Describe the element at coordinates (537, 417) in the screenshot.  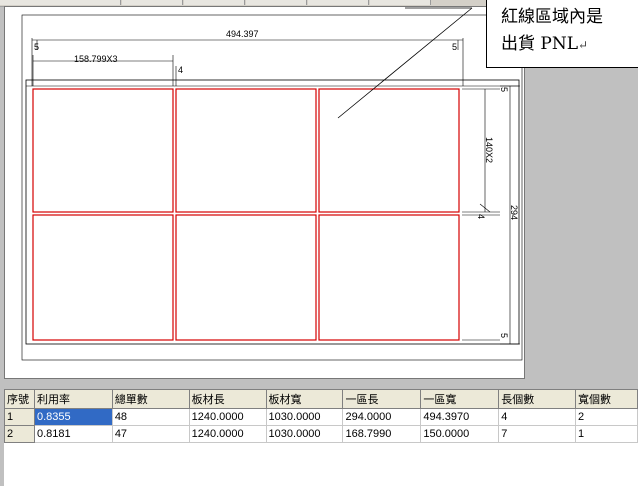
I see `table-cell: 4` at that location.